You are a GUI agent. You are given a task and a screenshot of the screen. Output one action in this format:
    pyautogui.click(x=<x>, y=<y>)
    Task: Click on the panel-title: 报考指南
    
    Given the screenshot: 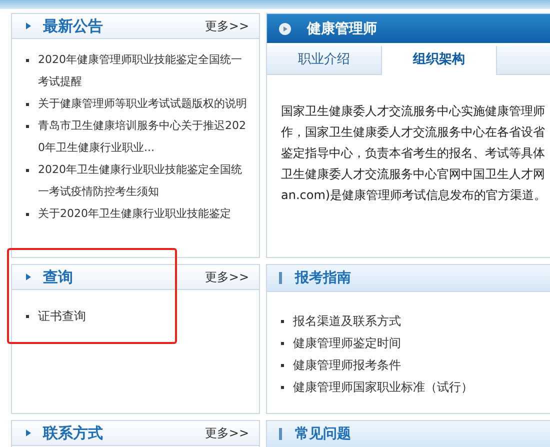 What is the action you would take?
    pyautogui.click(x=323, y=278)
    